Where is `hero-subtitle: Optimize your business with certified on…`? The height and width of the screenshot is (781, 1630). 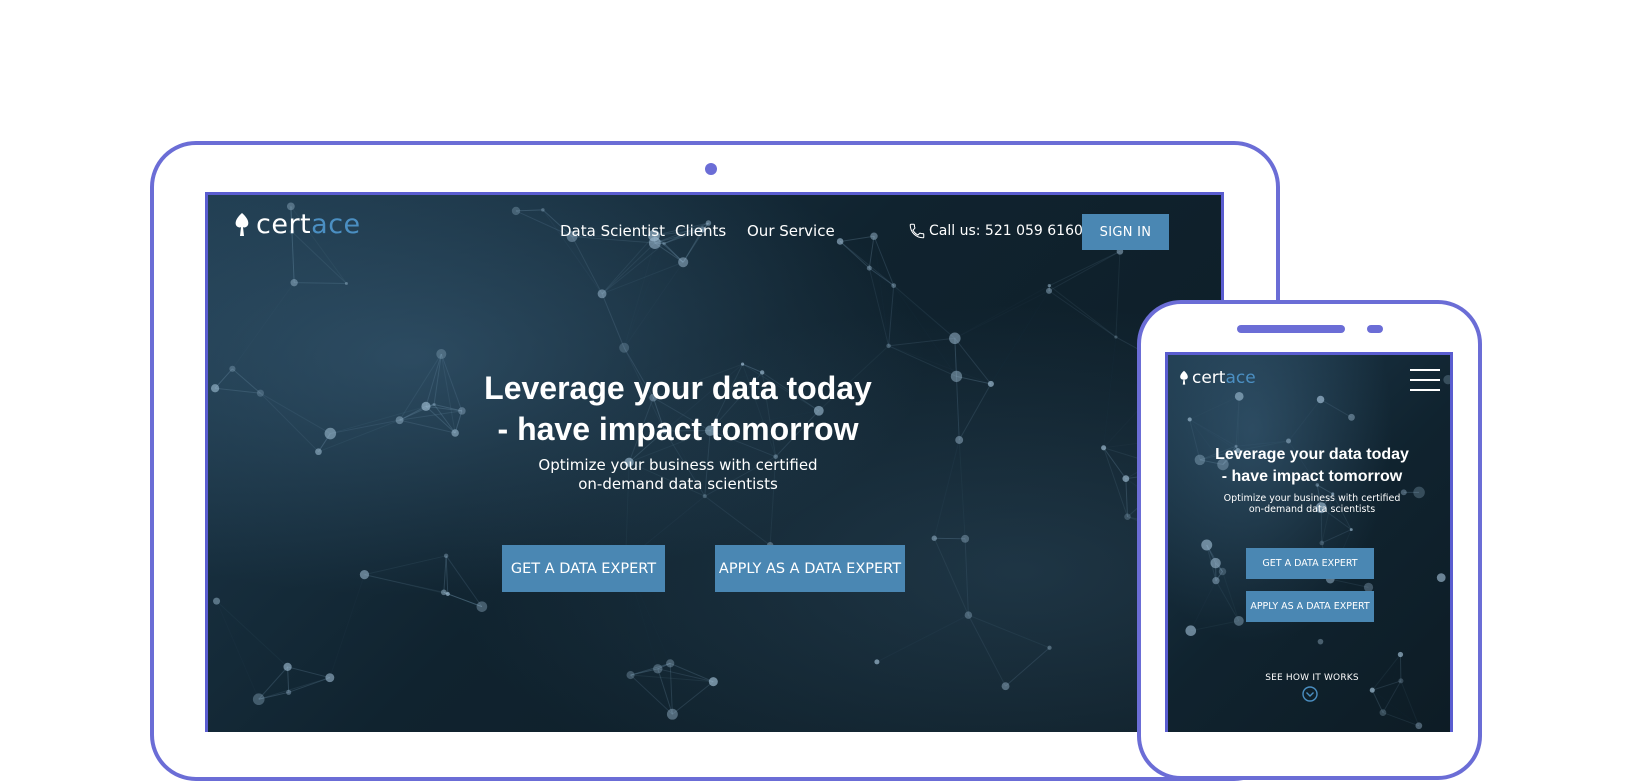
hero-subtitle: Optimize your business with certified on… is located at coordinates (678, 475).